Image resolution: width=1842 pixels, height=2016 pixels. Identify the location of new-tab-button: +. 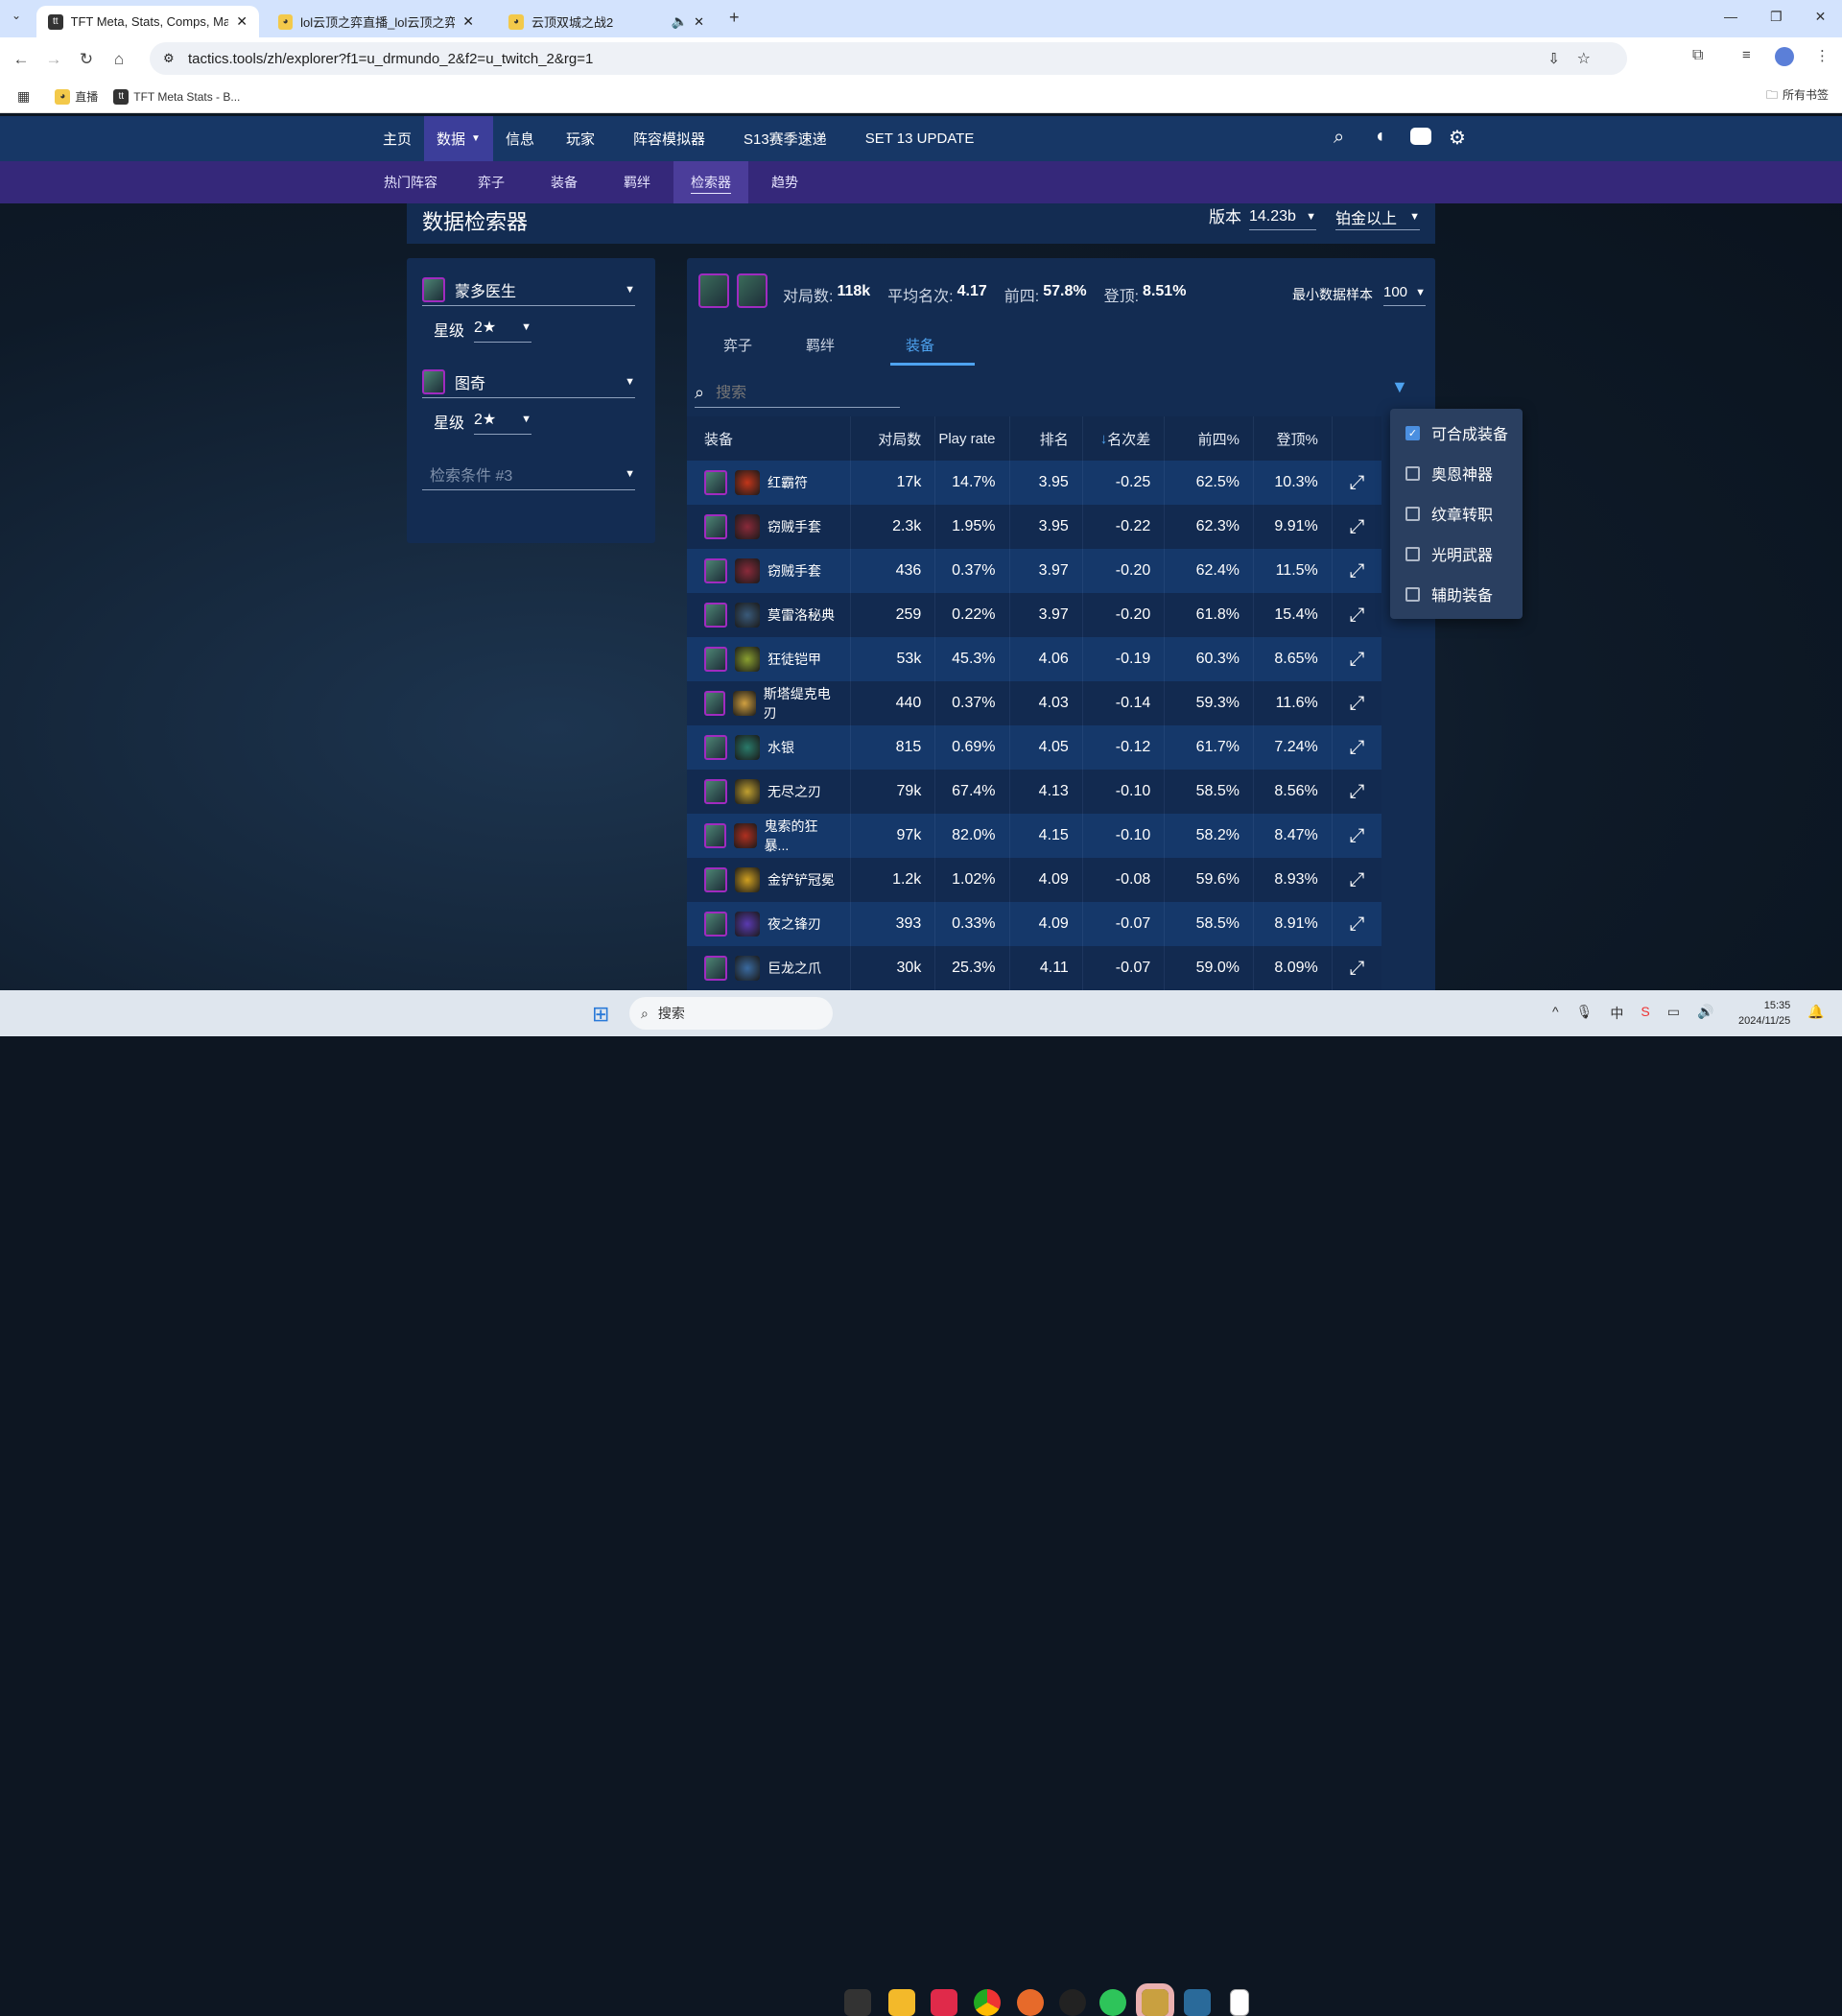
(734, 18).